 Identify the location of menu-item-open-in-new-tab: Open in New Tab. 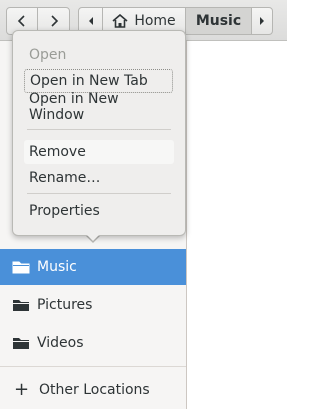
(98, 81).